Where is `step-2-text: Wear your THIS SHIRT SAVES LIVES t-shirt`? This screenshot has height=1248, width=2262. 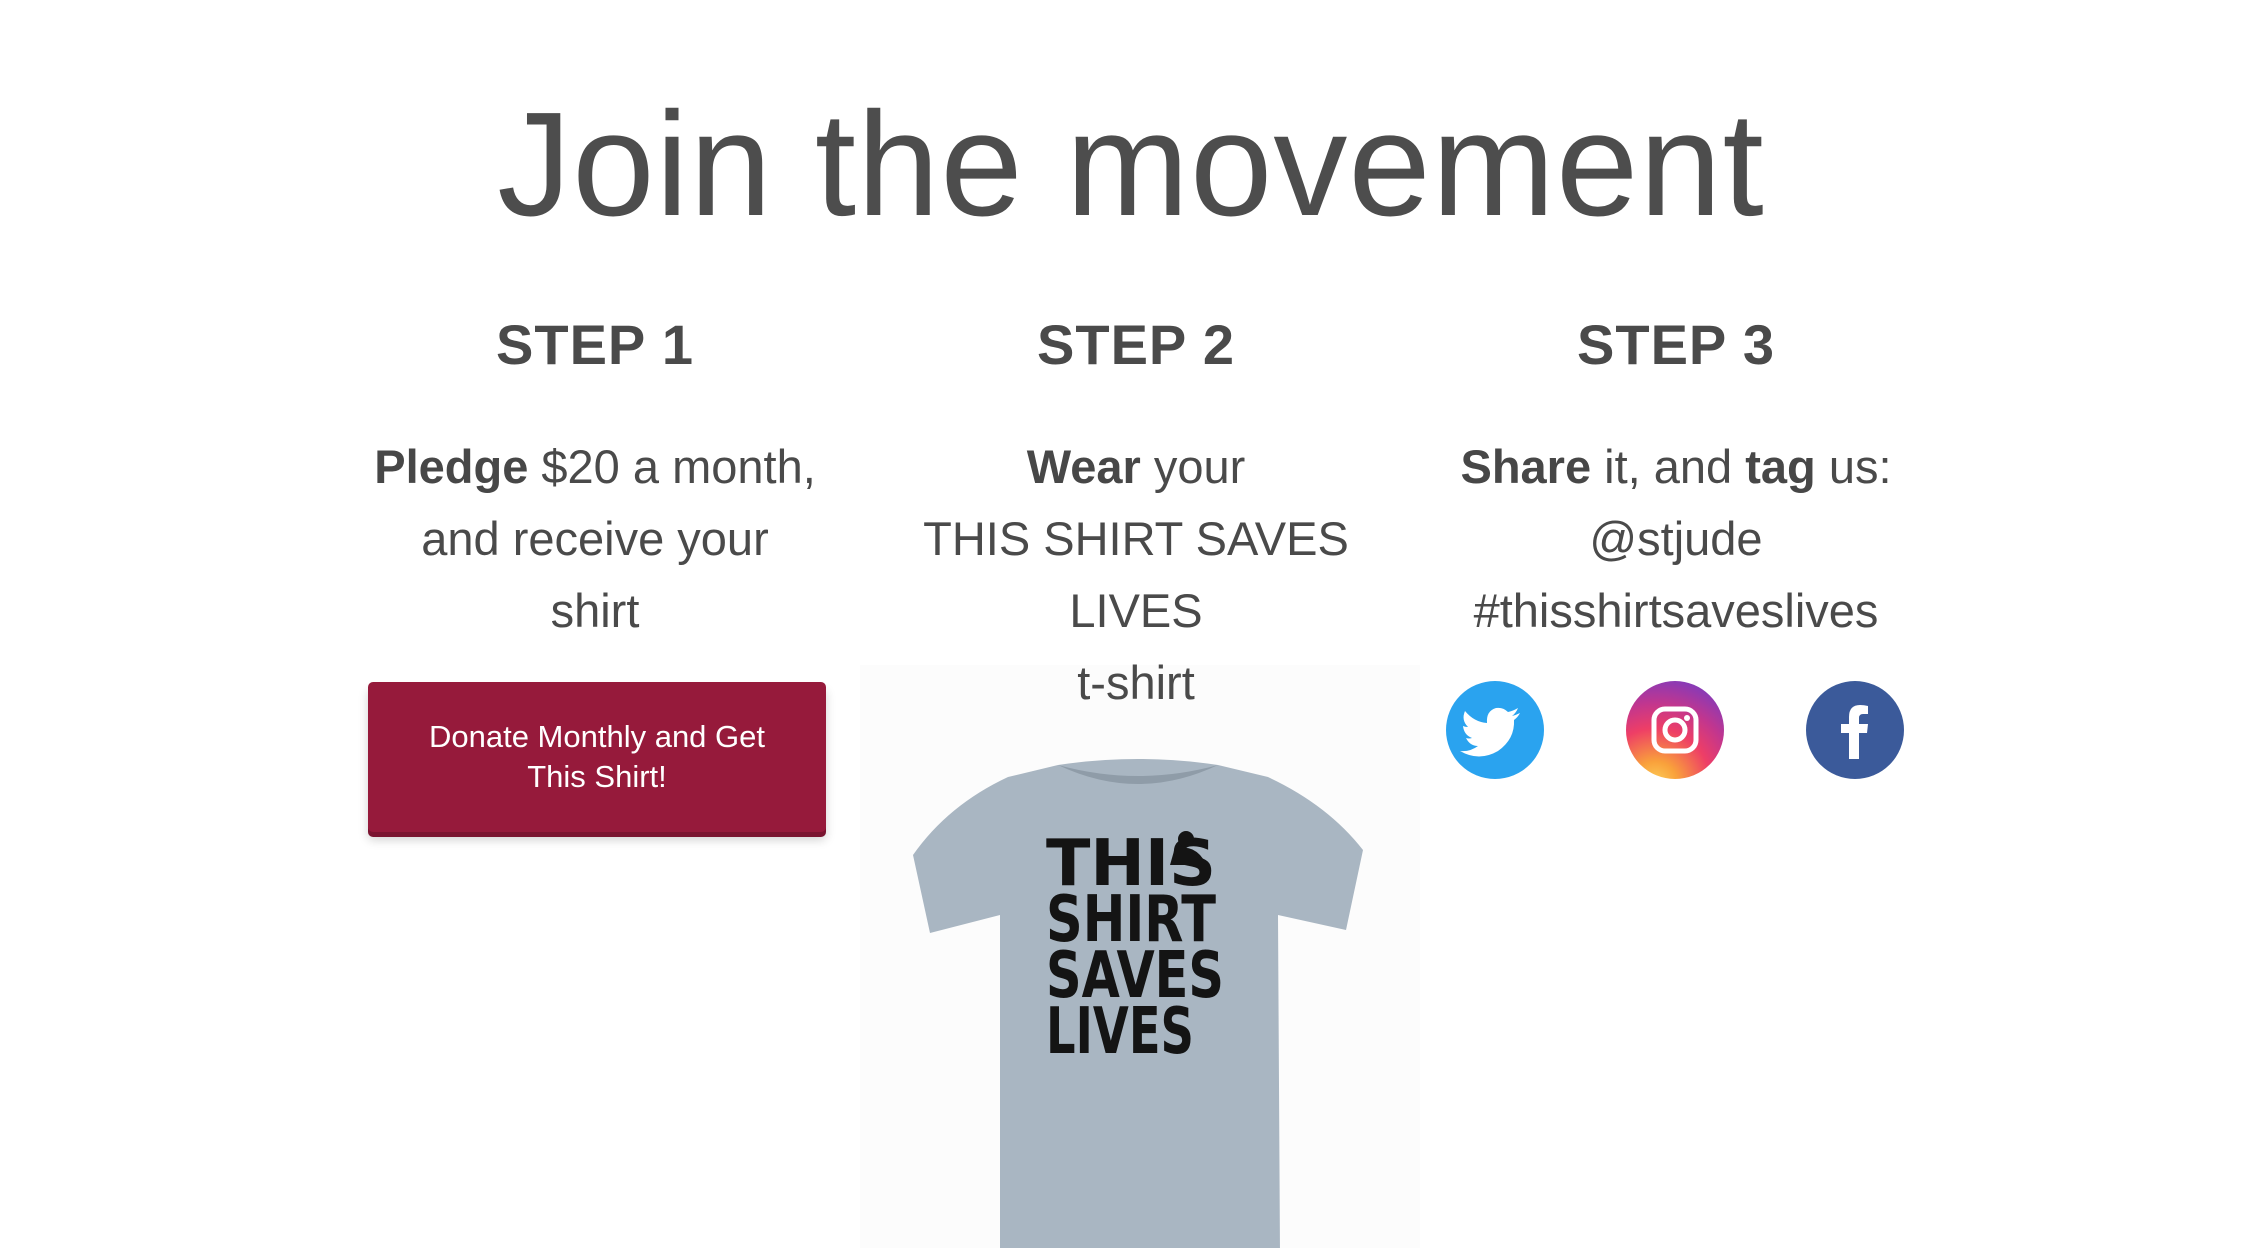 step-2-text: Wear your THIS SHIRT SAVES LIVES t-shirt is located at coordinates (1136, 575).